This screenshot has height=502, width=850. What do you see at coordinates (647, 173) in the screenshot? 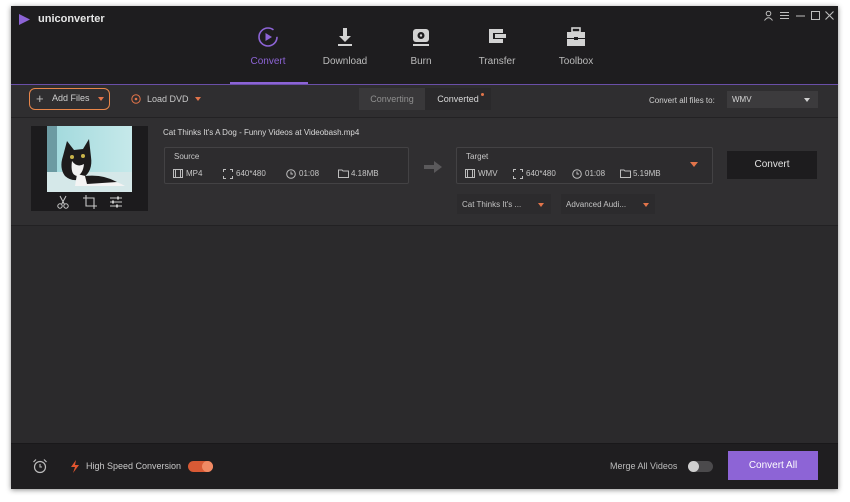
I see `target-size-value: 5.19MB` at bounding box center [647, 173].